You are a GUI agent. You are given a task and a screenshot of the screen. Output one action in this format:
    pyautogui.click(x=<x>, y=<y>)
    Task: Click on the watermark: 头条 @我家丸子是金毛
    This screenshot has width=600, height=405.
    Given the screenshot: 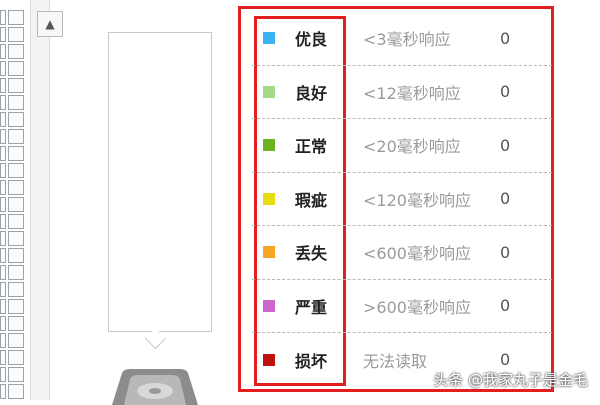 What is the action you would take?
    pyautogui.click(x=510, y=380)
    